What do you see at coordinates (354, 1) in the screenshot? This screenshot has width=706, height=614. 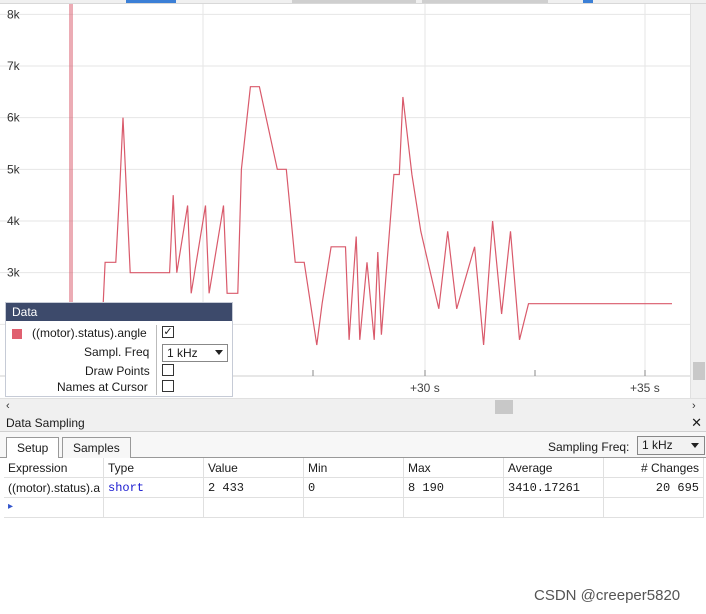 I see `toolbar-field` at bounding box center [354, 1].